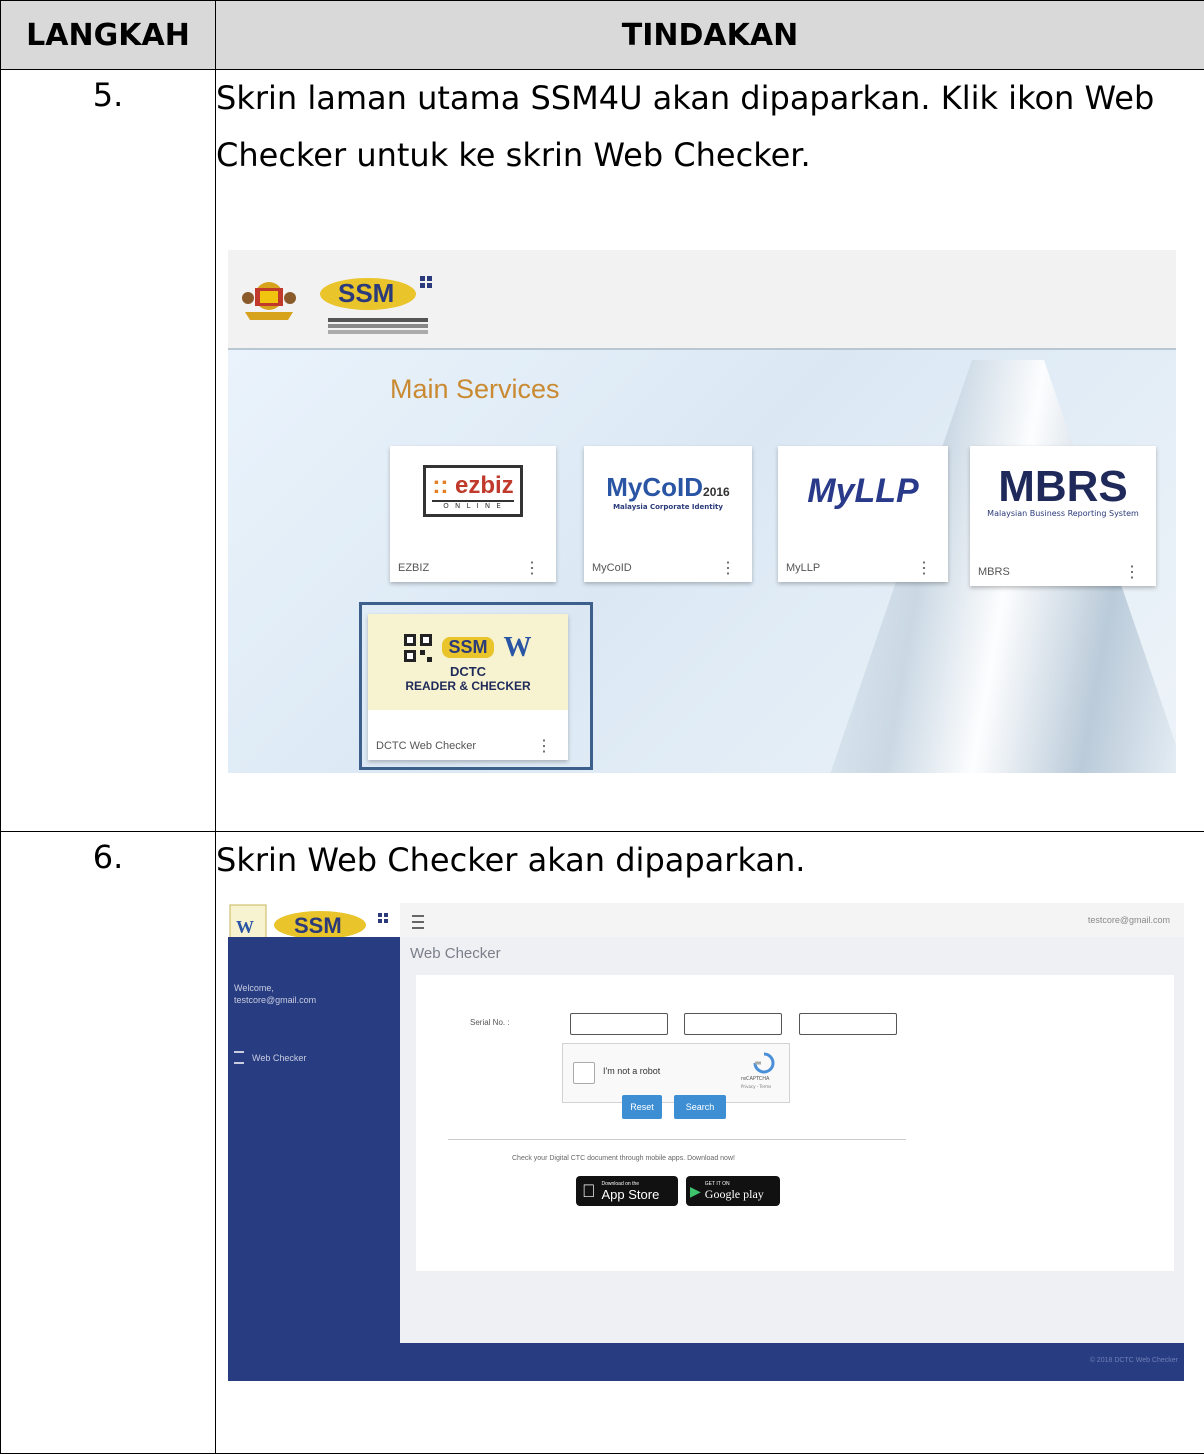 The image size is (1204, 1454). Describe the element at coordinates (1134, 1360) in the screenshot. I see `footer-text: © 2018 DCTC Web Checker` at that location.